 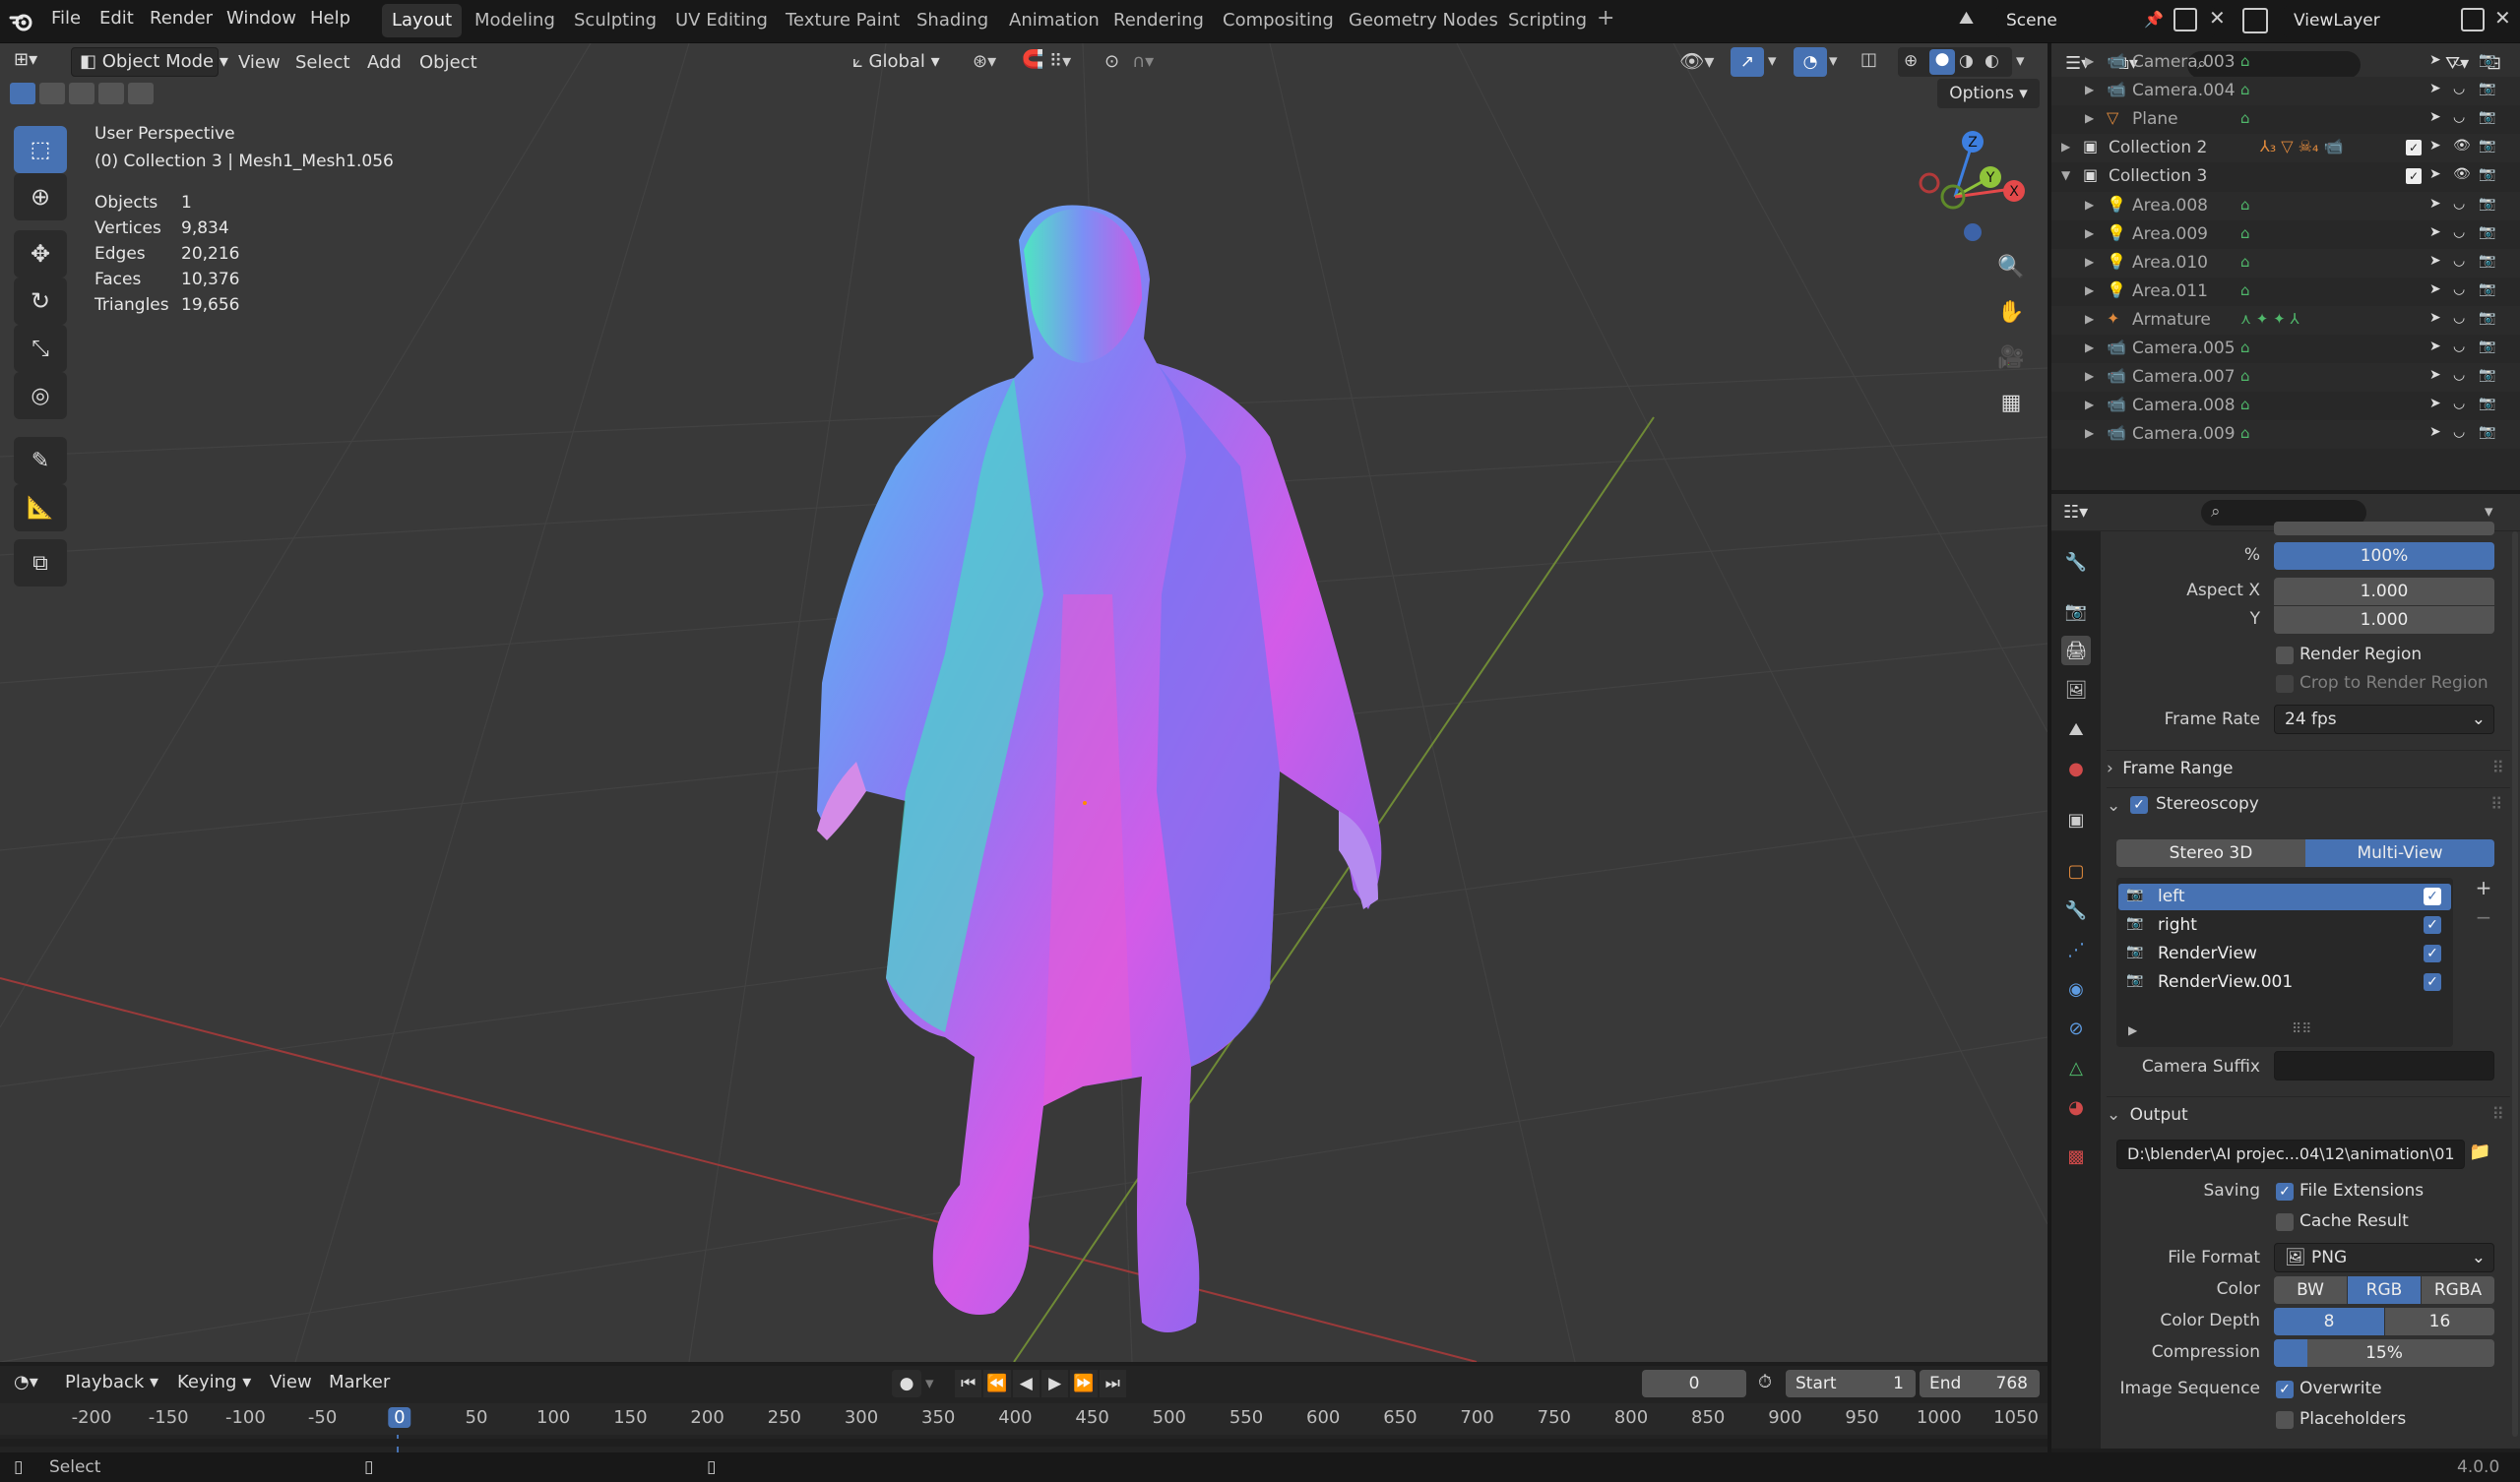 I want to click on material-tab-icon: ◕, so click(x=2076, y=1107).